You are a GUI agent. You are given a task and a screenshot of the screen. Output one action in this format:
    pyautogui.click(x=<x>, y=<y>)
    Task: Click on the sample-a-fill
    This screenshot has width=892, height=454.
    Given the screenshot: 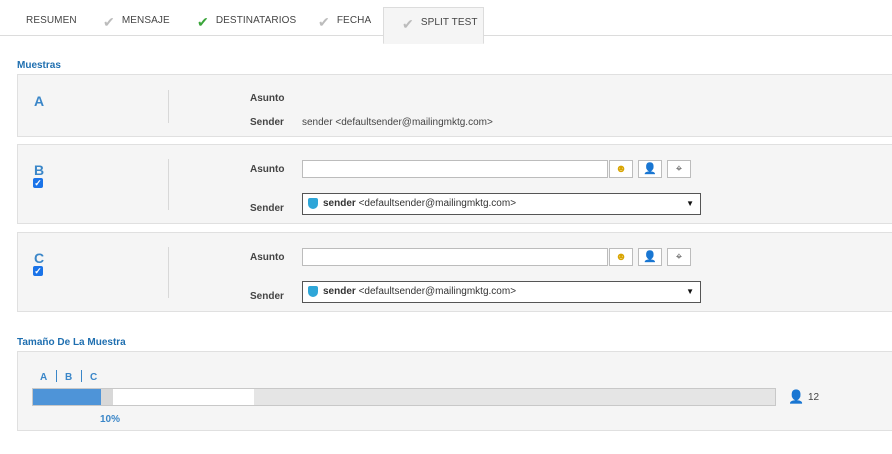 What is the action you would take?
    pyautogui.click(x=67, y=397)
    